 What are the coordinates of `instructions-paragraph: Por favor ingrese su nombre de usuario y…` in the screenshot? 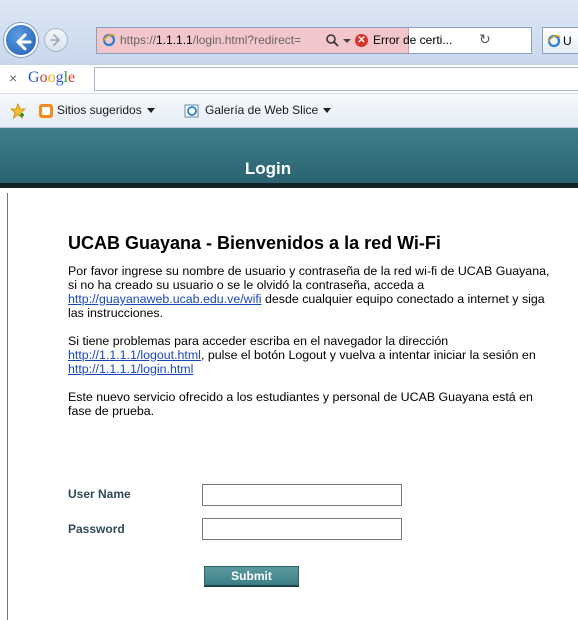 It's located at (309, 292).